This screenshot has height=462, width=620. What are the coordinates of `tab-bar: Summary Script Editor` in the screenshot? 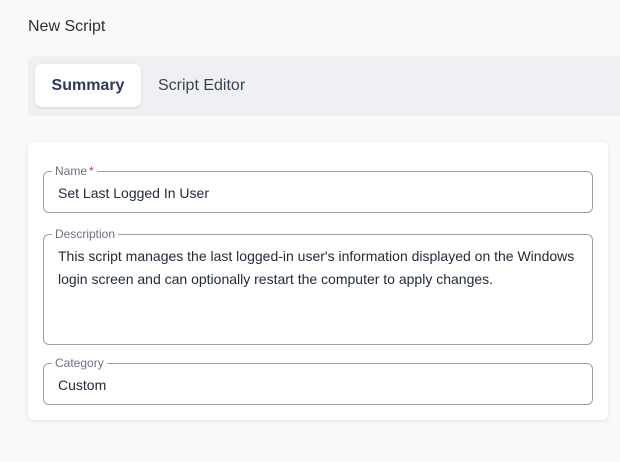 It's located at (324, 86).